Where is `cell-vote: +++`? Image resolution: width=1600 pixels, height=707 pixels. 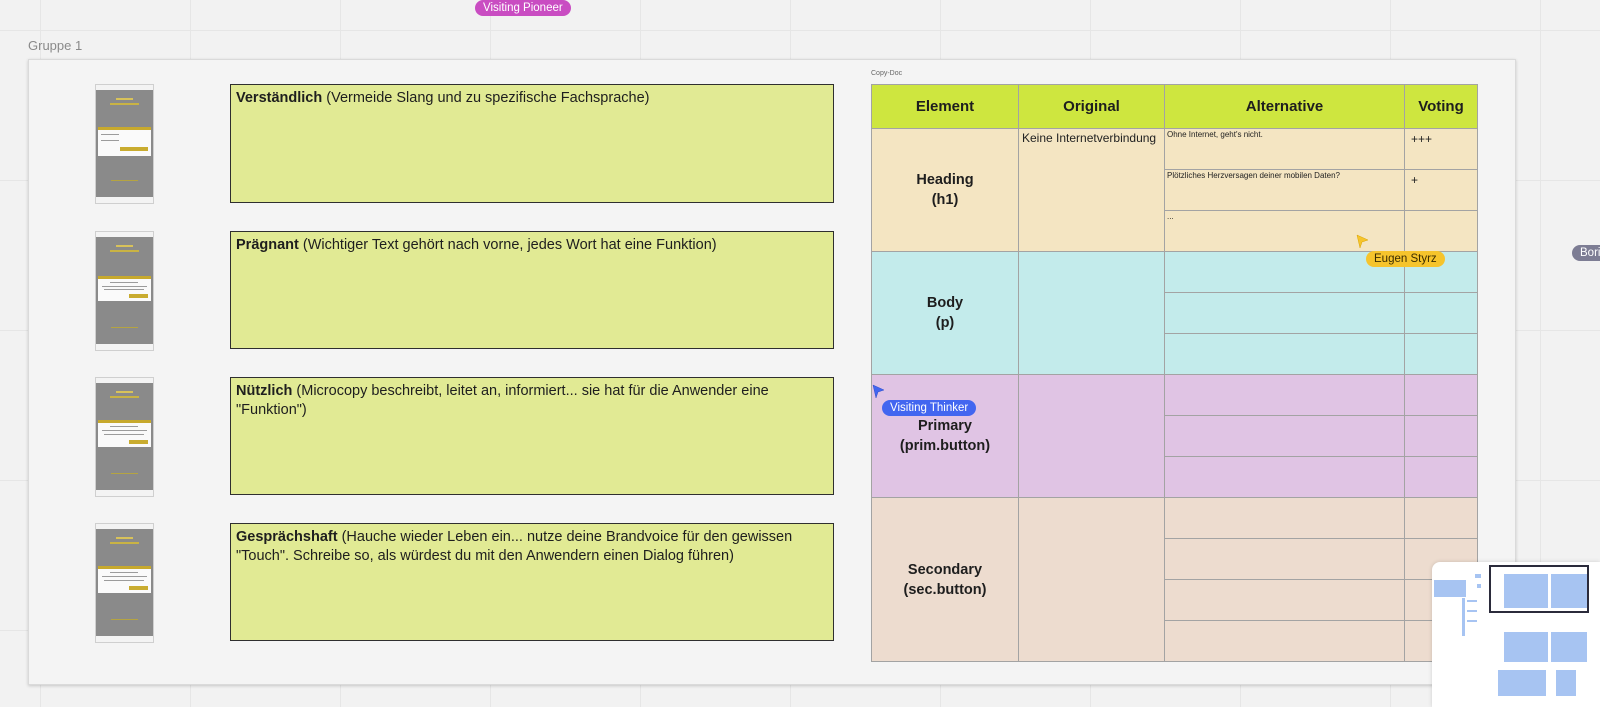 cell-vote: +++ is located at coordinates (1441, 149).